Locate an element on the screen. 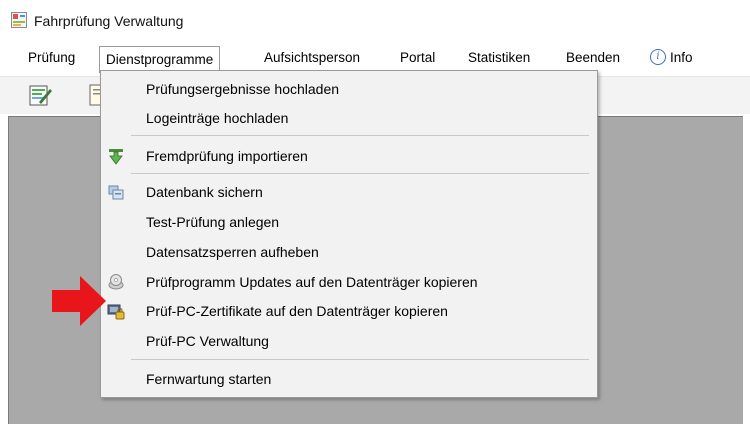 The width and height of the screenshot is (750, 424). info-icon: i is located at coordinates (658, 57).